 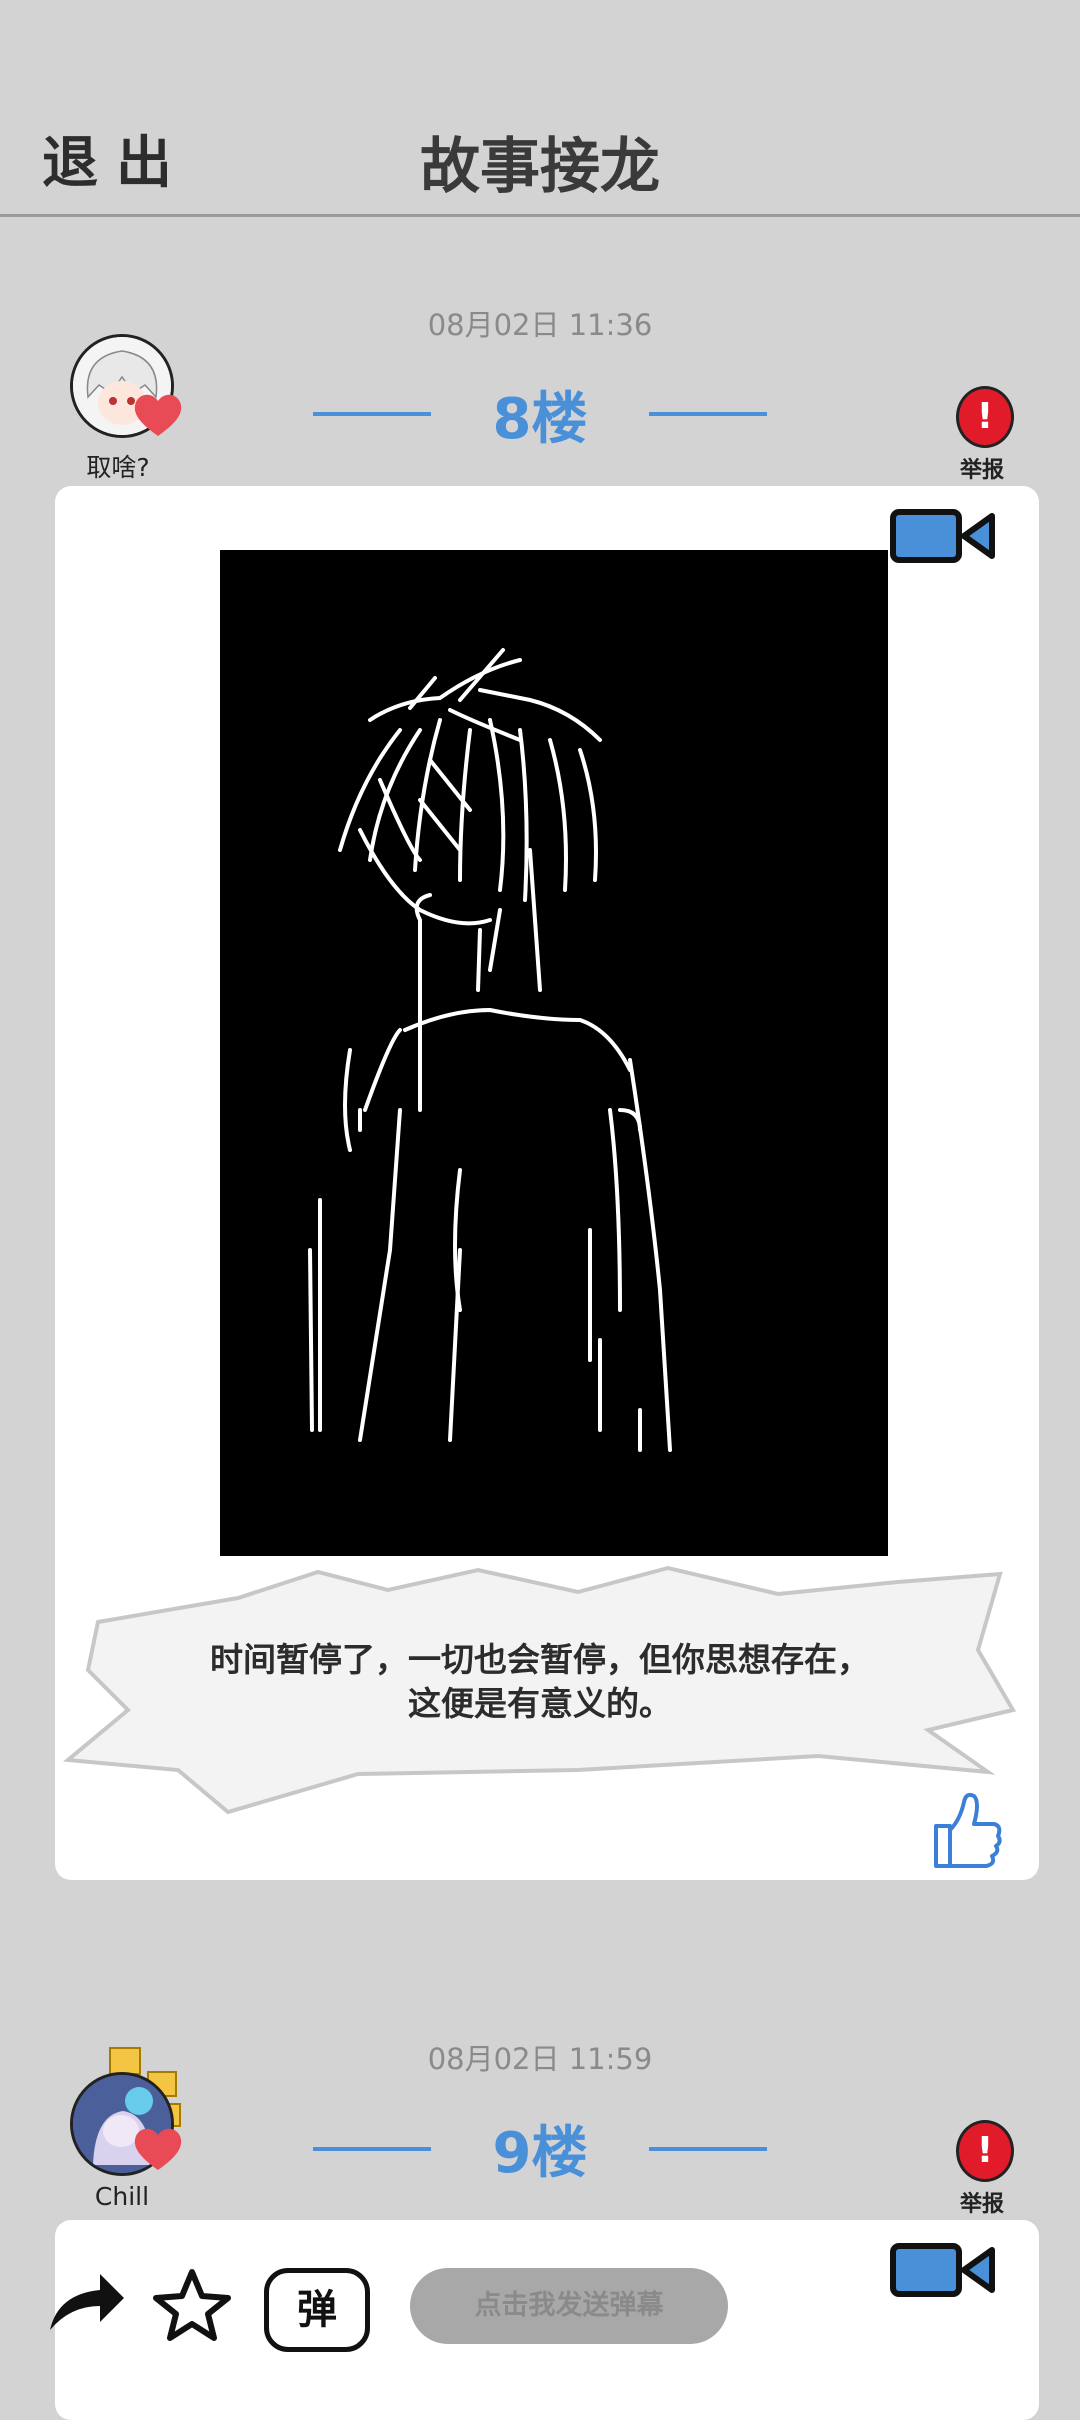 What do you see at coordinates (192, 2304) in the screenshot?
I see `star-icon` at bounding box center [192, 2304].